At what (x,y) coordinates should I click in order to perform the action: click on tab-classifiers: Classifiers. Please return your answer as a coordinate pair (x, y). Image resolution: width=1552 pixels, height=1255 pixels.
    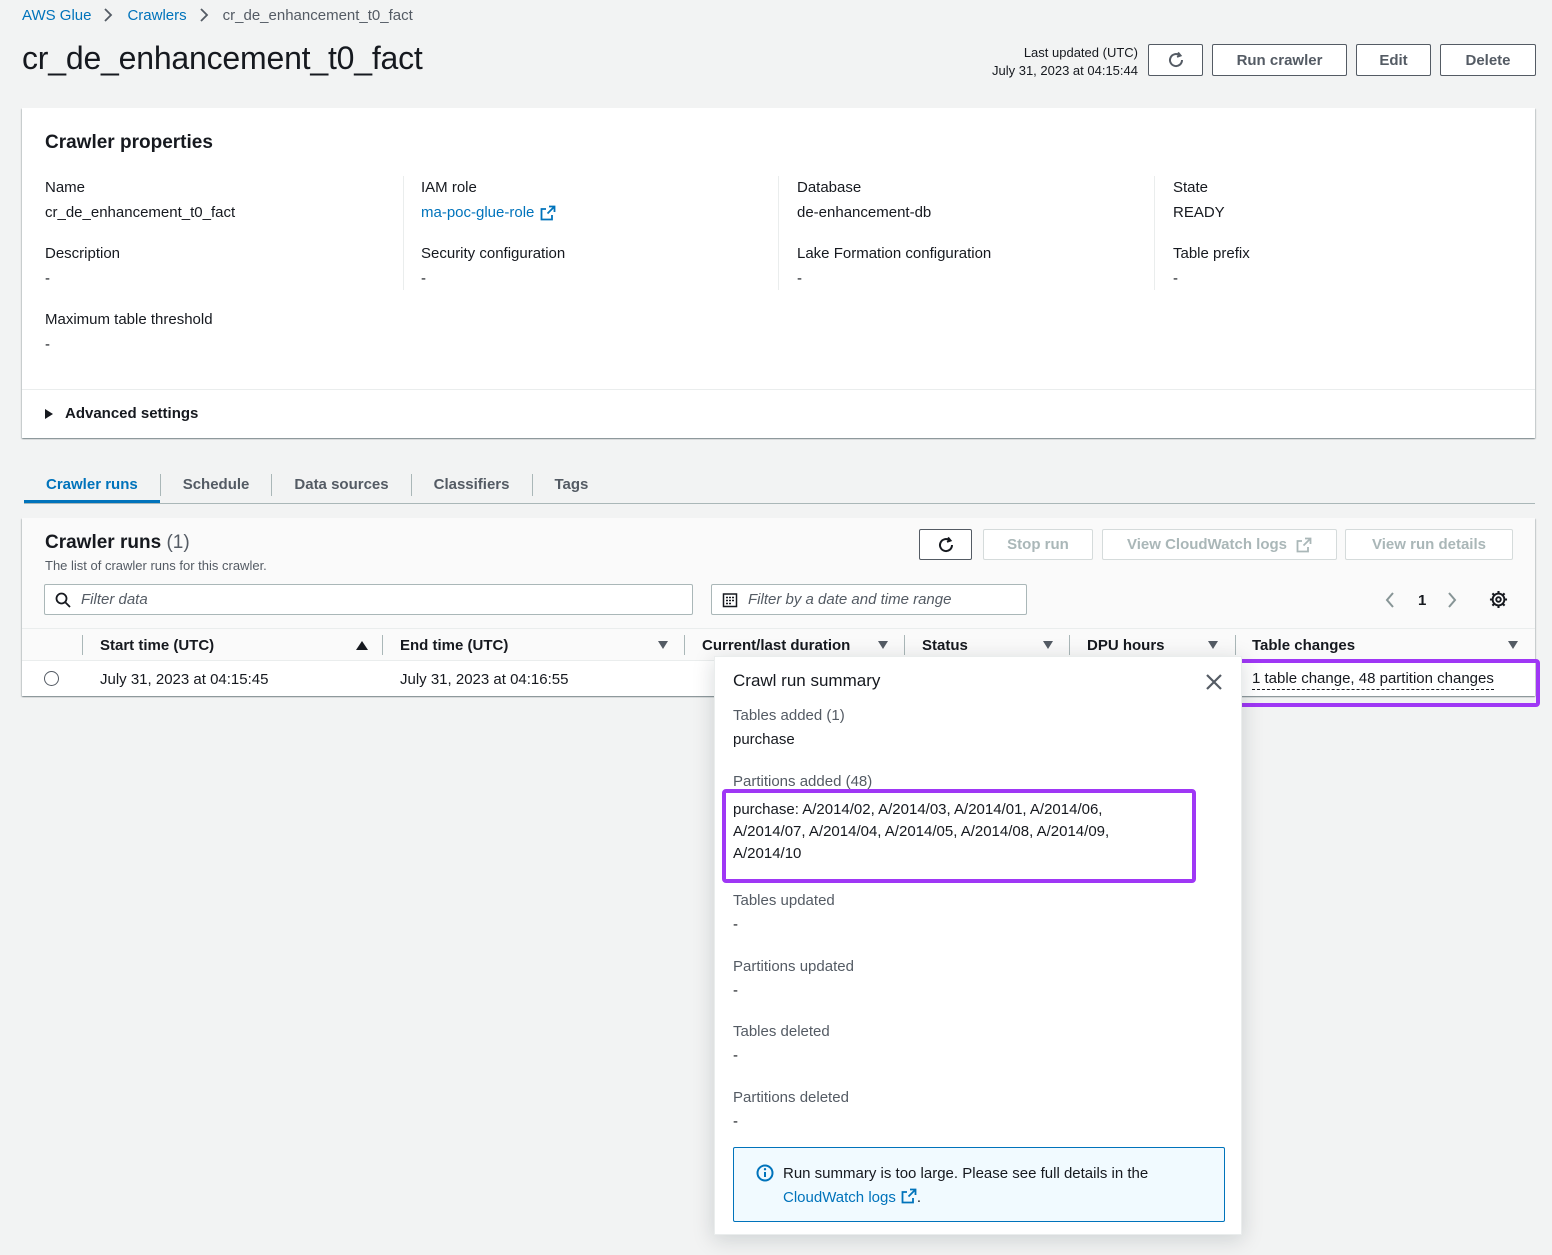
    Looking at the image, I should click on (472, 484).